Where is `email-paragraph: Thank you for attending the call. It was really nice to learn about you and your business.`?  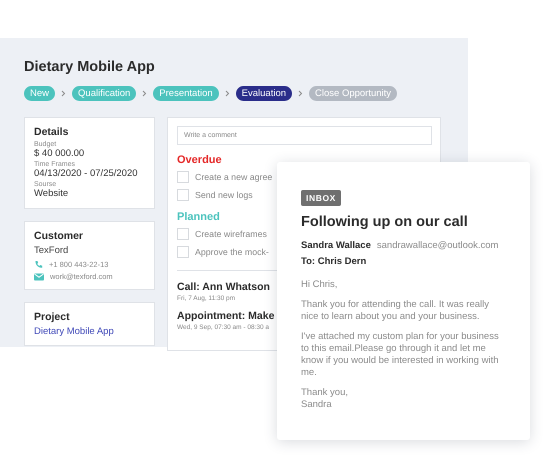
email-paragraph: Thank you for attending the call. It was really nice to learn about you and your business. is located at coordinates (395, 311).